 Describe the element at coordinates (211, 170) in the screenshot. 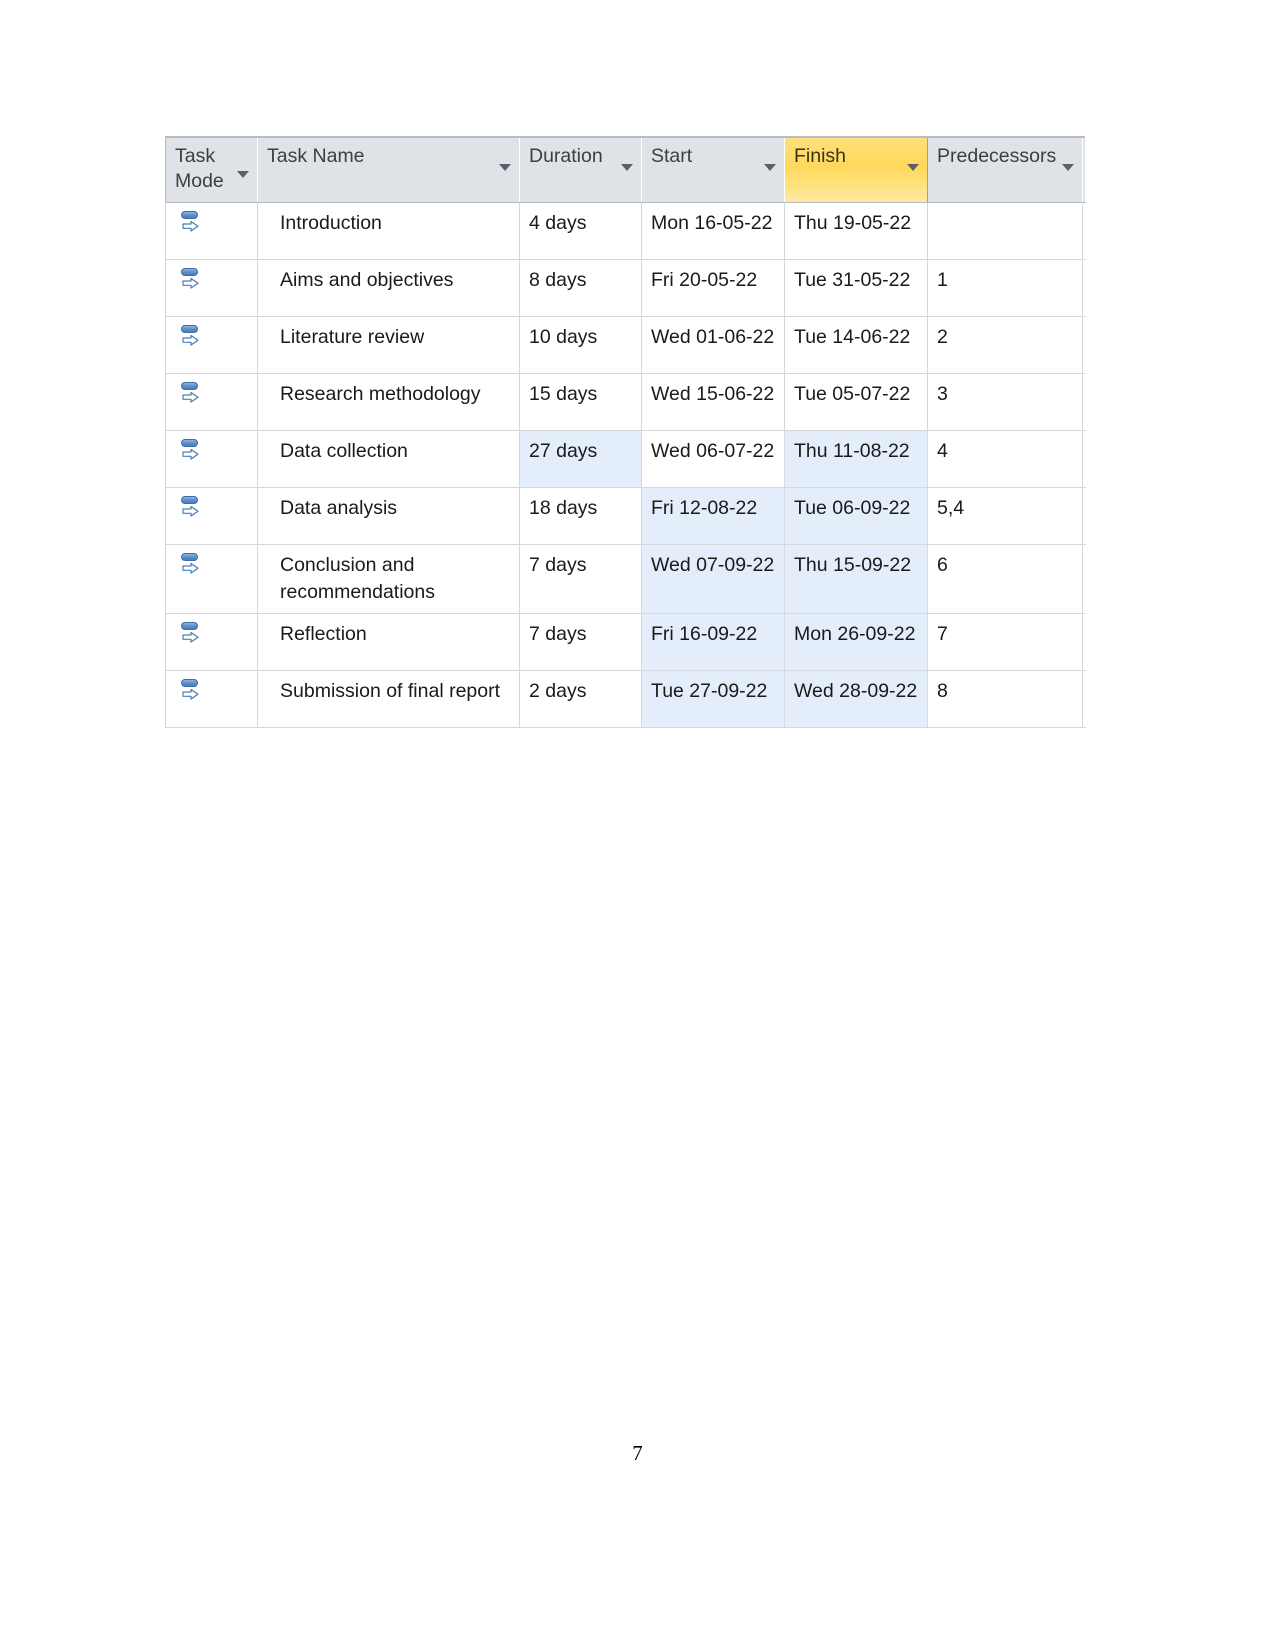

I see `column-header-task-mode: Task Mode` at that location.